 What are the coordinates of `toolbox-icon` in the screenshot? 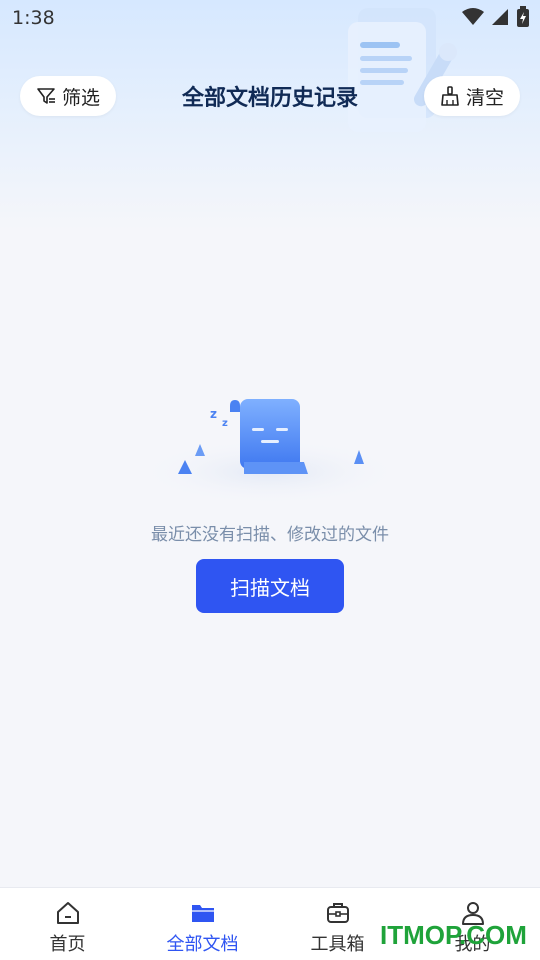 It's located at (337, 913).